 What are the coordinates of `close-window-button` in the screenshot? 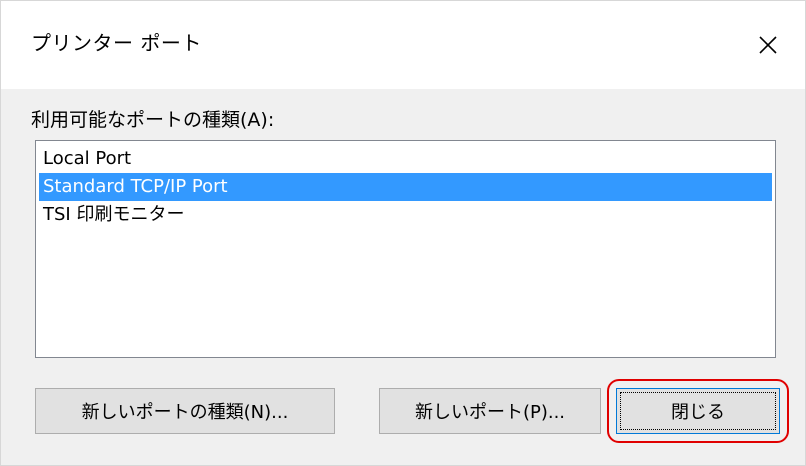 It's located at (768, 45).